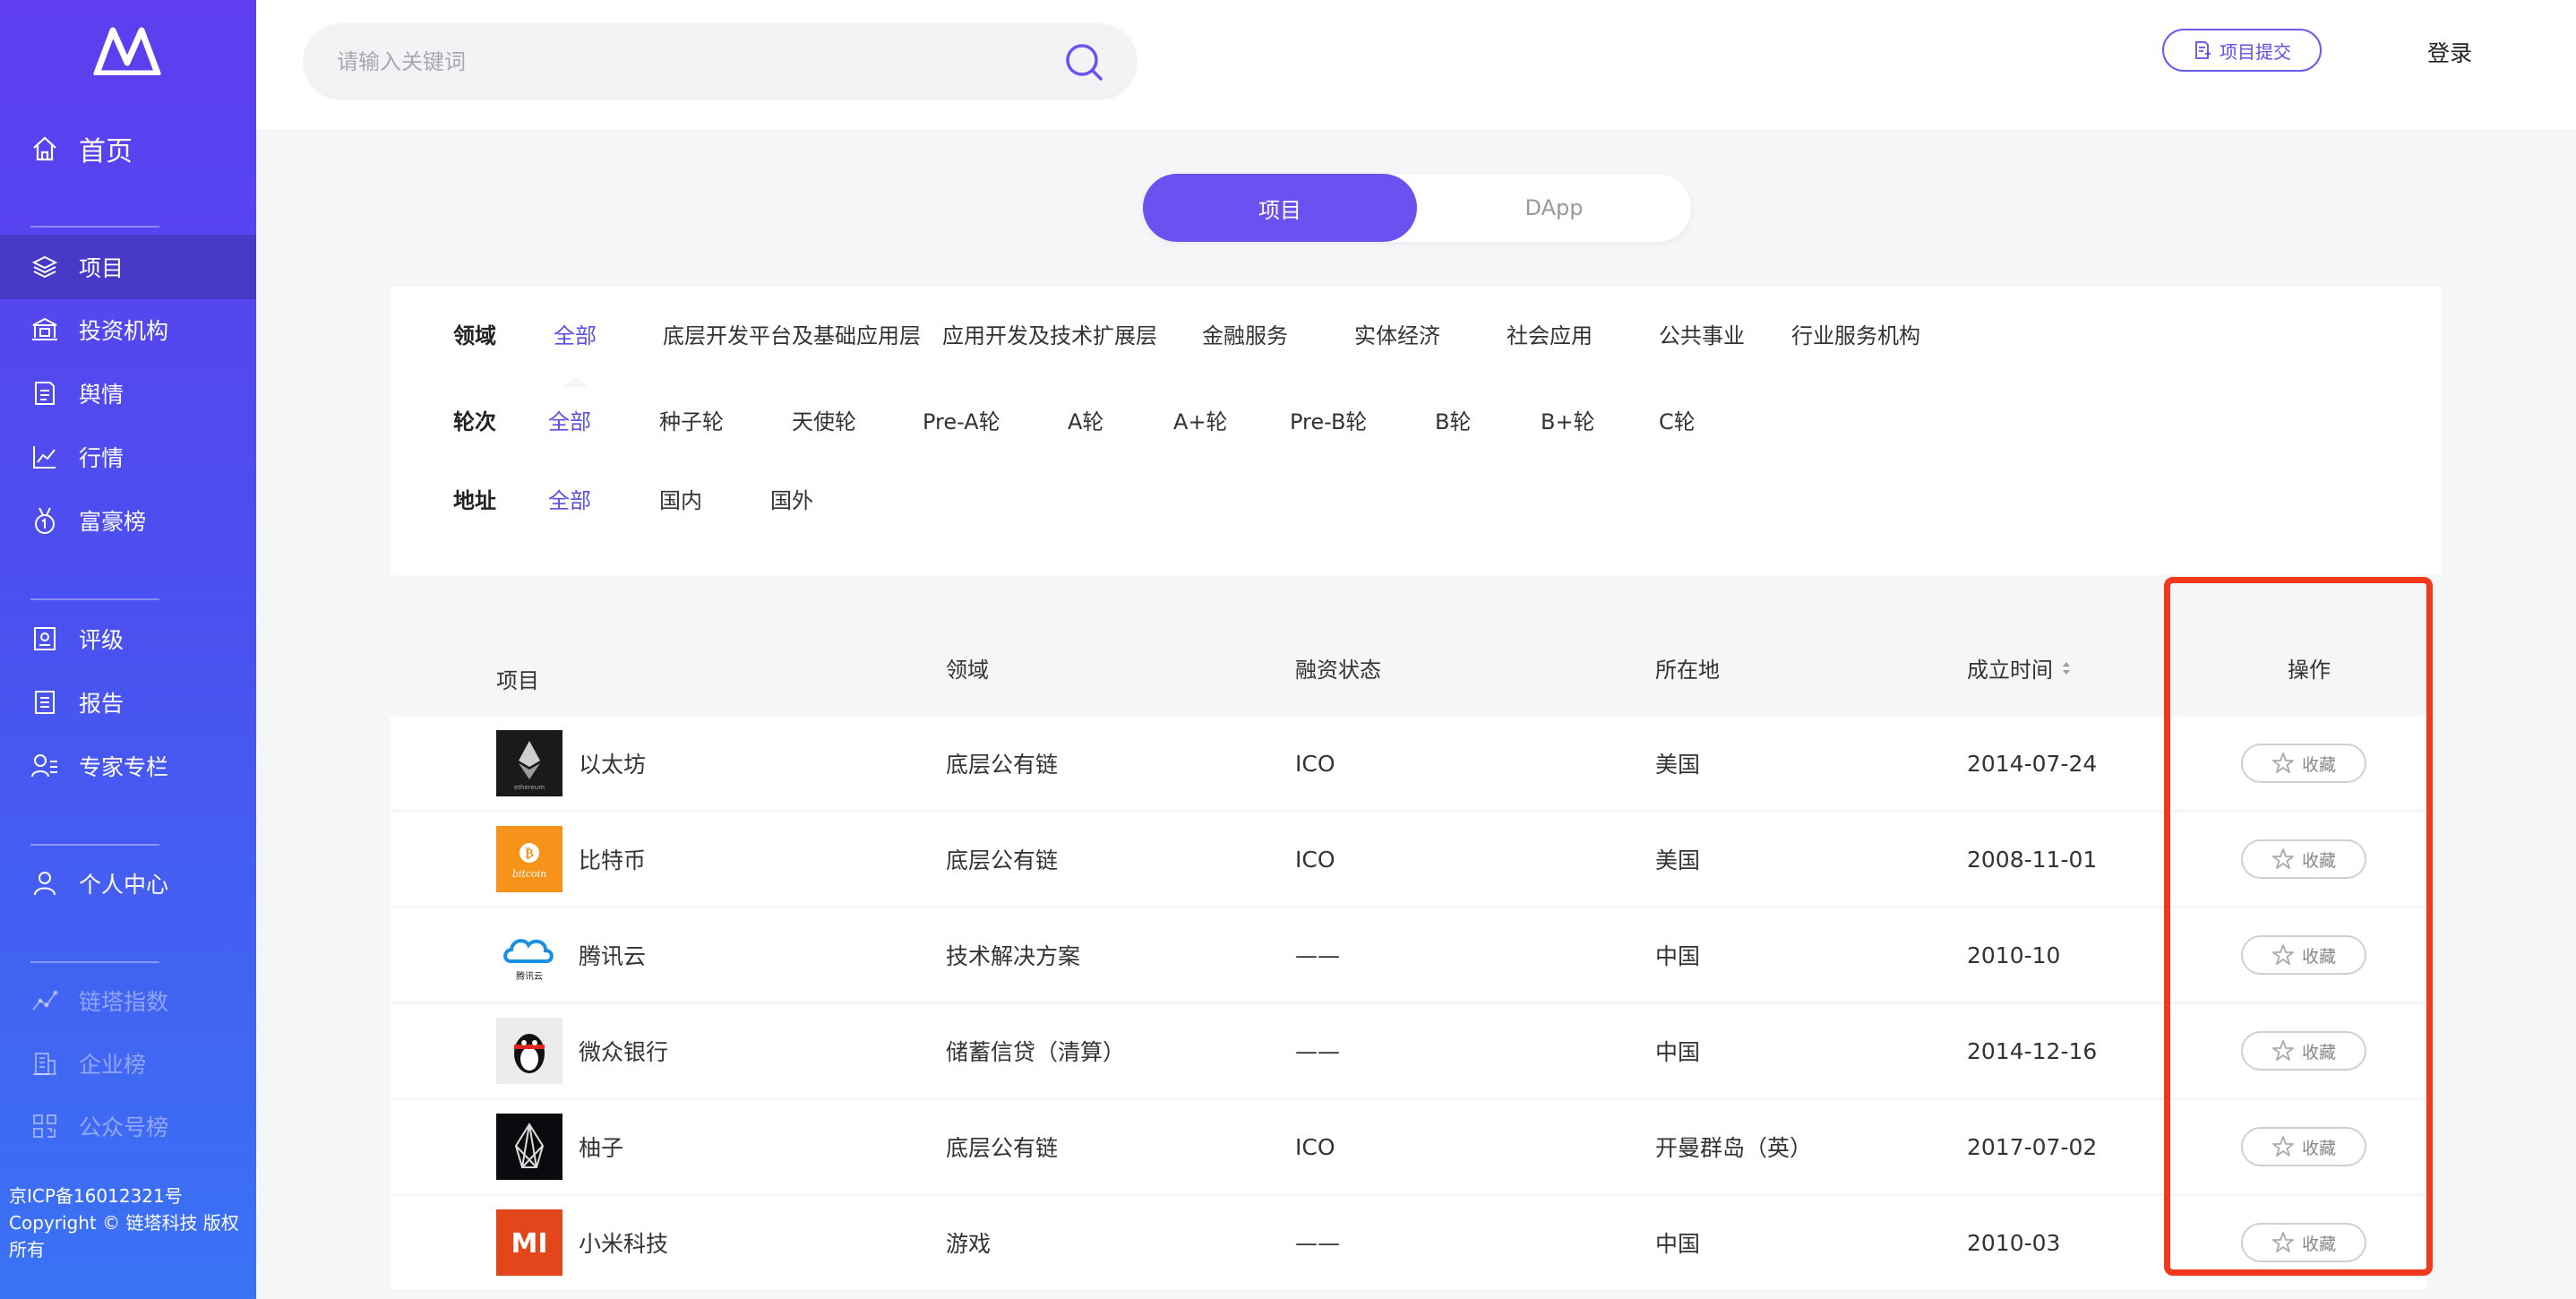 This screenshot has width=2576, height=1299. What do you see at coordinates (529, 859) in the screenshot?
I see `bitcoin-logo: ₿ bitcoin` at bounding box center [529, 859].